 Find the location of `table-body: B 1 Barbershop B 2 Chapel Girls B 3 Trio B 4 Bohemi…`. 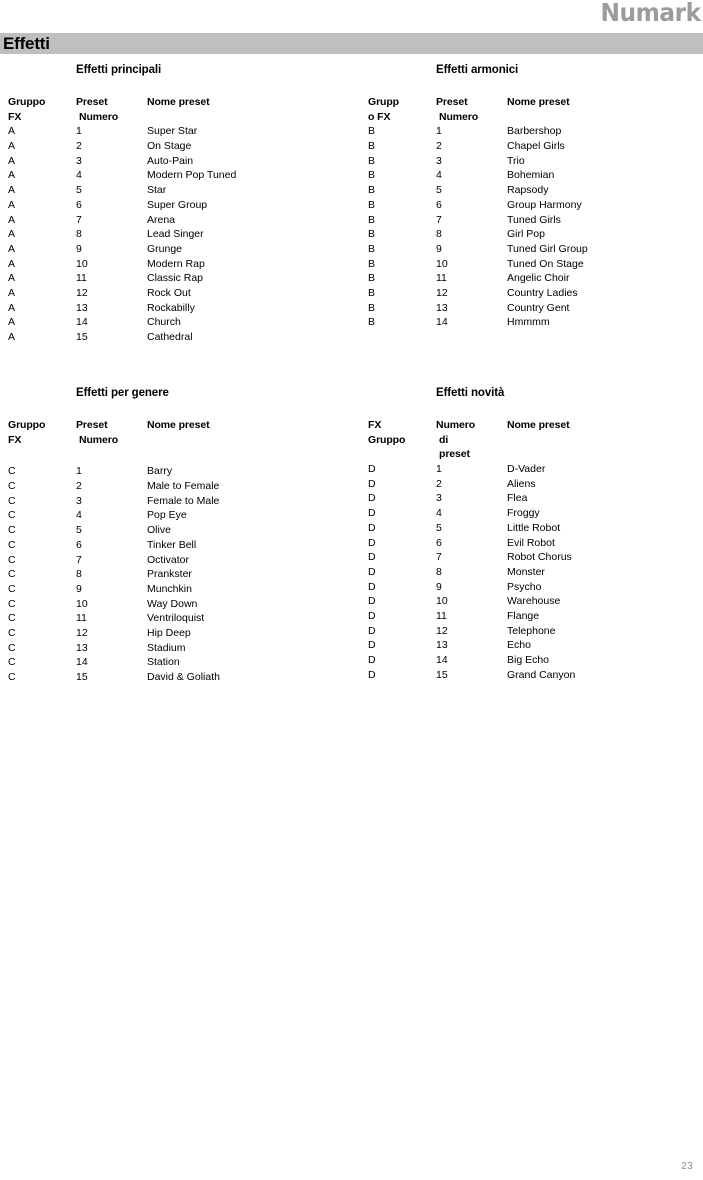

table-body: B 1 Barbershop B 2 Chapel Girls B 3 Trio B 4 Bohemi… is located at coordinates (535, 227).